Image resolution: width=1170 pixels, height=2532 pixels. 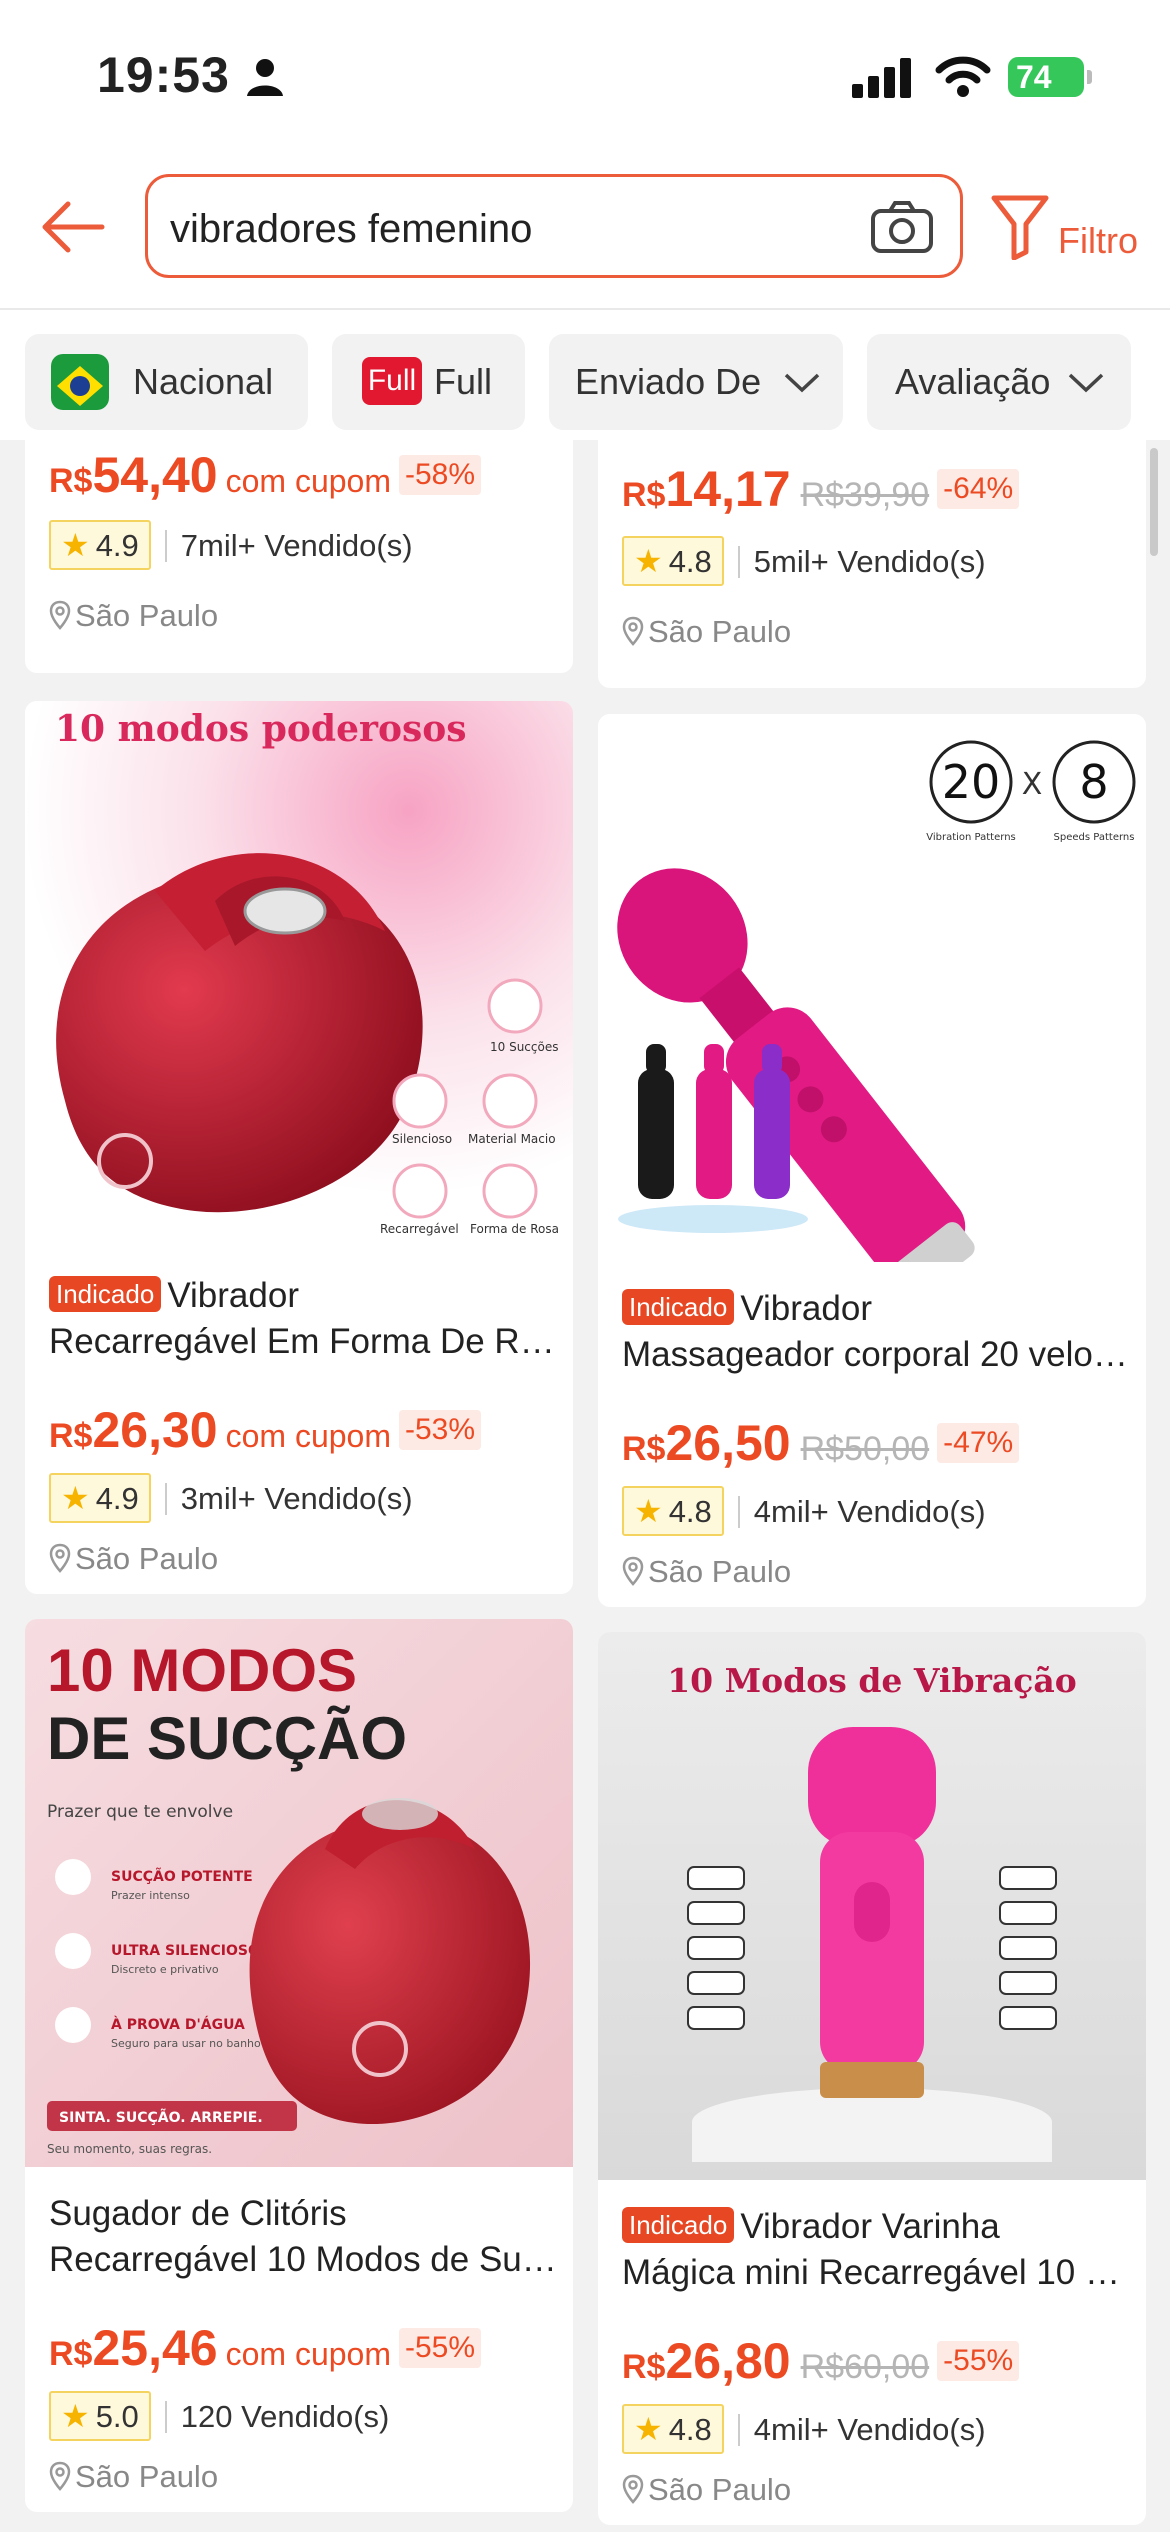 I want to click on svg-text: Discreto e privativo, so click(x=165, y=1969).